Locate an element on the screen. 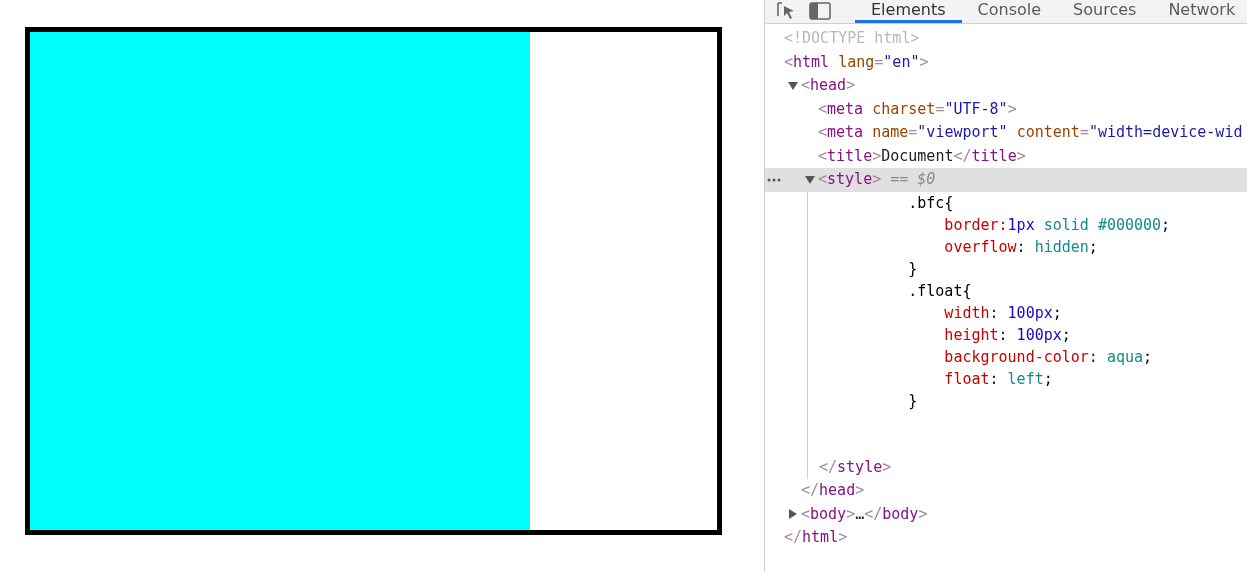 The width and height of the screenshot is (1247, 572). node-reference-text: == $0 is located at coordinates (913, 179).